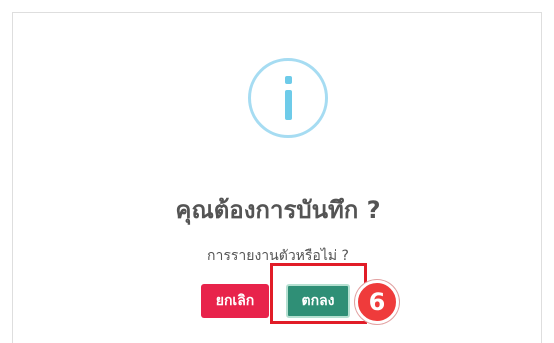 This screenshot has height=343, width=554. I want to click on info-icon-stem, so click(288, 105).